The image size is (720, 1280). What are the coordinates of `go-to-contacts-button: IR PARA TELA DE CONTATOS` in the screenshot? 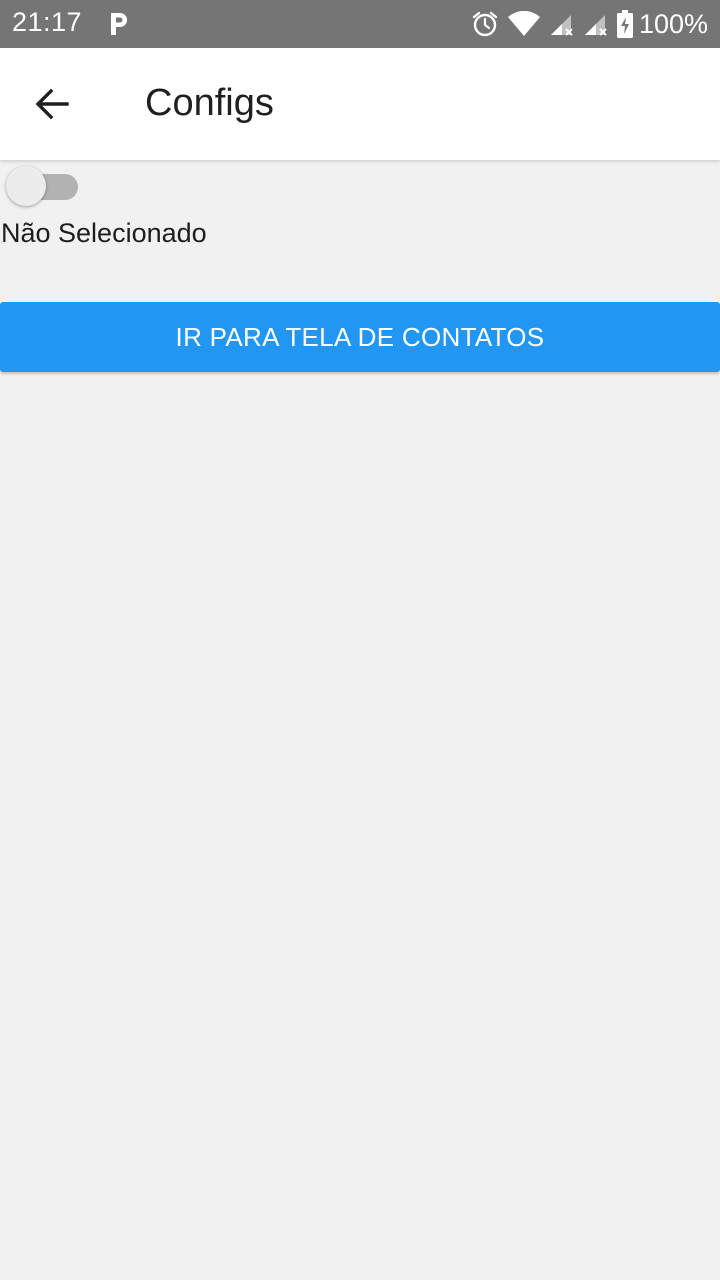 It's located at (360, 337).